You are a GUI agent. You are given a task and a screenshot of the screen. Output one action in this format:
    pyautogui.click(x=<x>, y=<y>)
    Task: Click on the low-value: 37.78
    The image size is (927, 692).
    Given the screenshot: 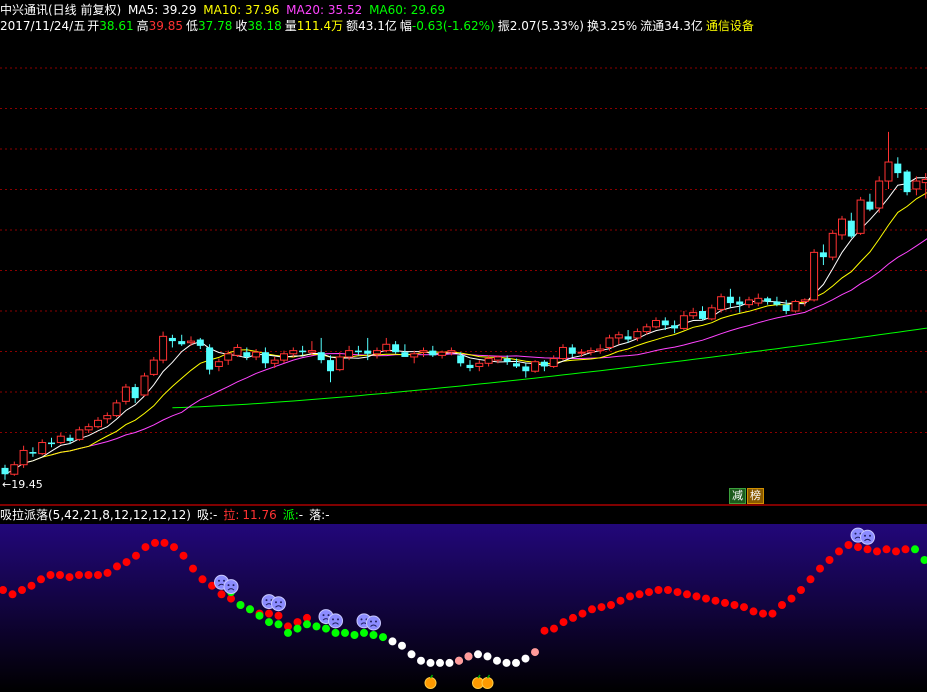 What is the action you would take?
    pyautogui.click(x=215, y=26)
    